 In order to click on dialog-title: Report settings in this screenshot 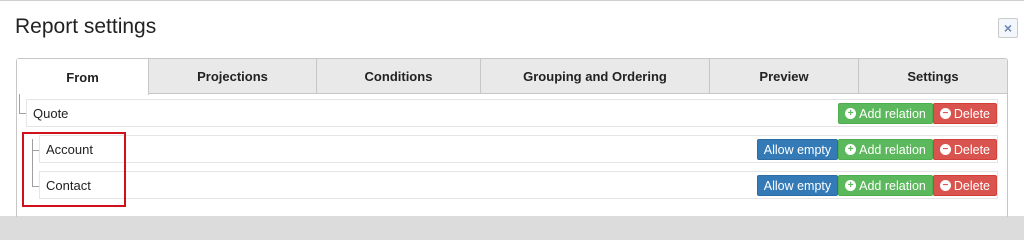, I will do `click(86, 26)`.